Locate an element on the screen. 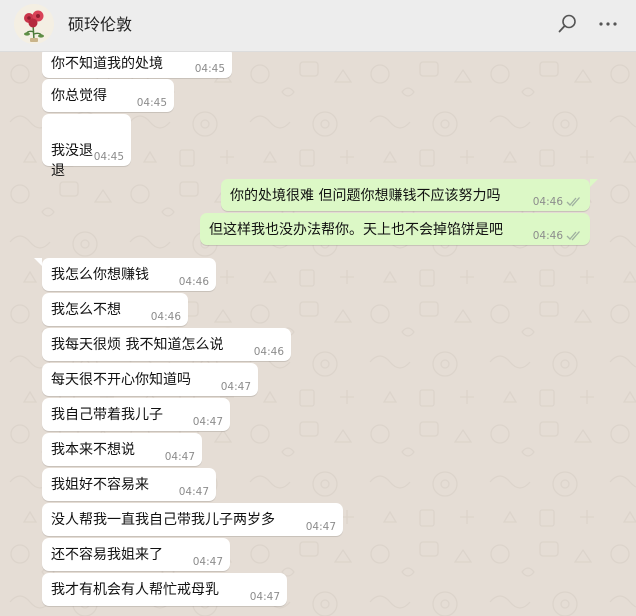 The image size is (636, 616). message-bubble-incoming: 还不容易我姐来了 04:47 is located at coordinates (136, 554).